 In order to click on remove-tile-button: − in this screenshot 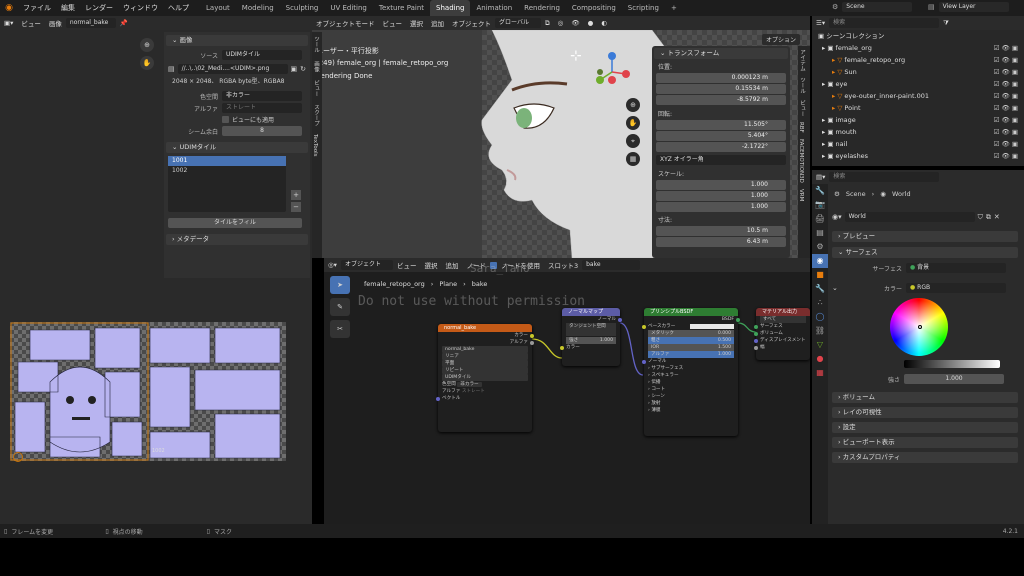, I will do `click(296, 207)`.